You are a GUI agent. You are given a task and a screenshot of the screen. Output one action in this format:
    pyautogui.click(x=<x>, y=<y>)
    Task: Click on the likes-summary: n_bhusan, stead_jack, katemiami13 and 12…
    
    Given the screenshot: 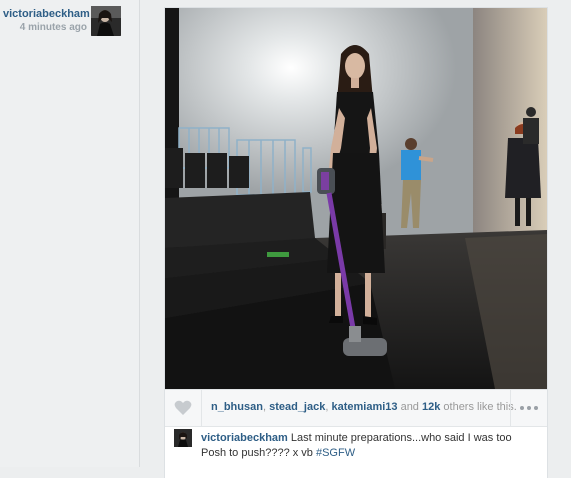 What is the action you would take?
    pyautogui.click(x=364, y=407)
    